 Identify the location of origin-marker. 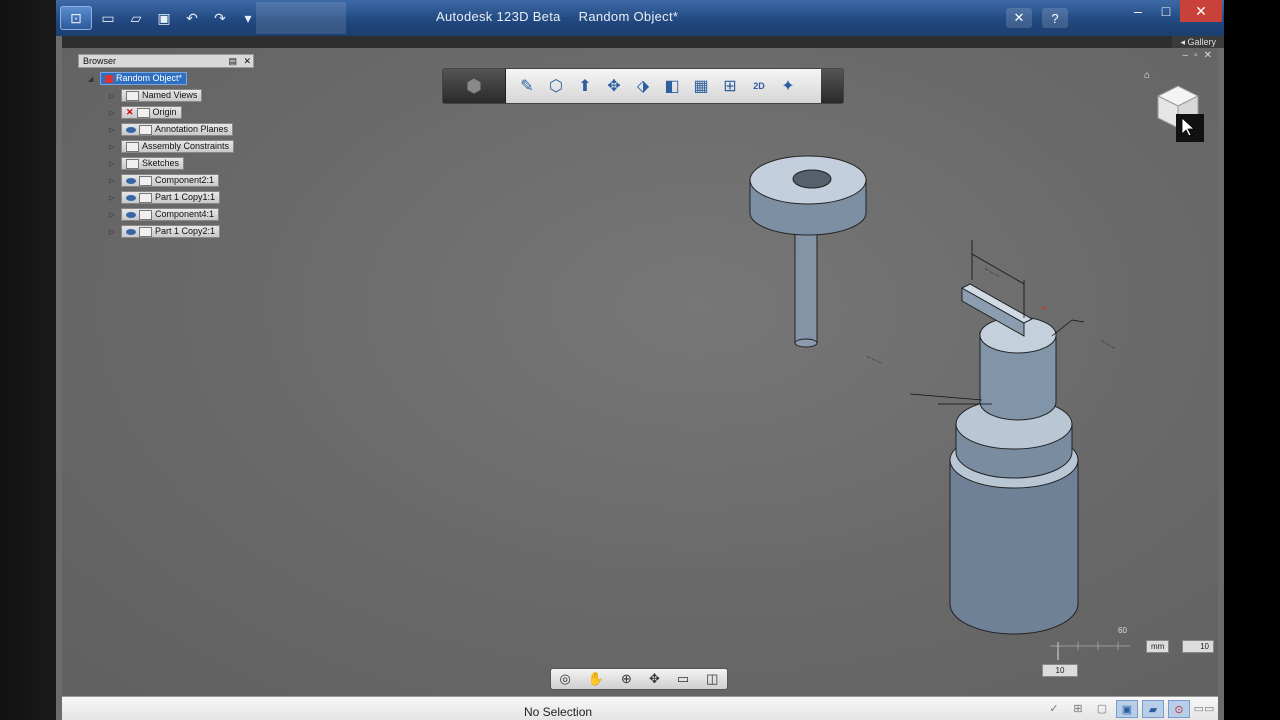
(1044, 308).